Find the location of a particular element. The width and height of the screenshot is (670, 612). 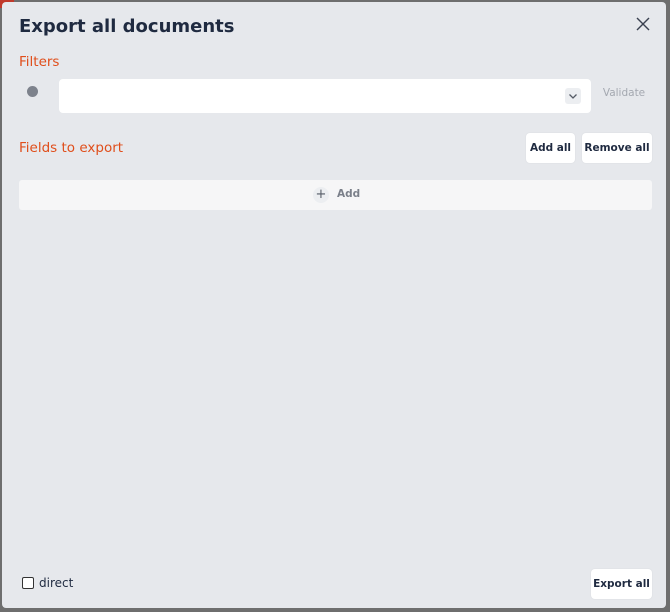

add-field-button: + Add is located at coordinates (335, 195).